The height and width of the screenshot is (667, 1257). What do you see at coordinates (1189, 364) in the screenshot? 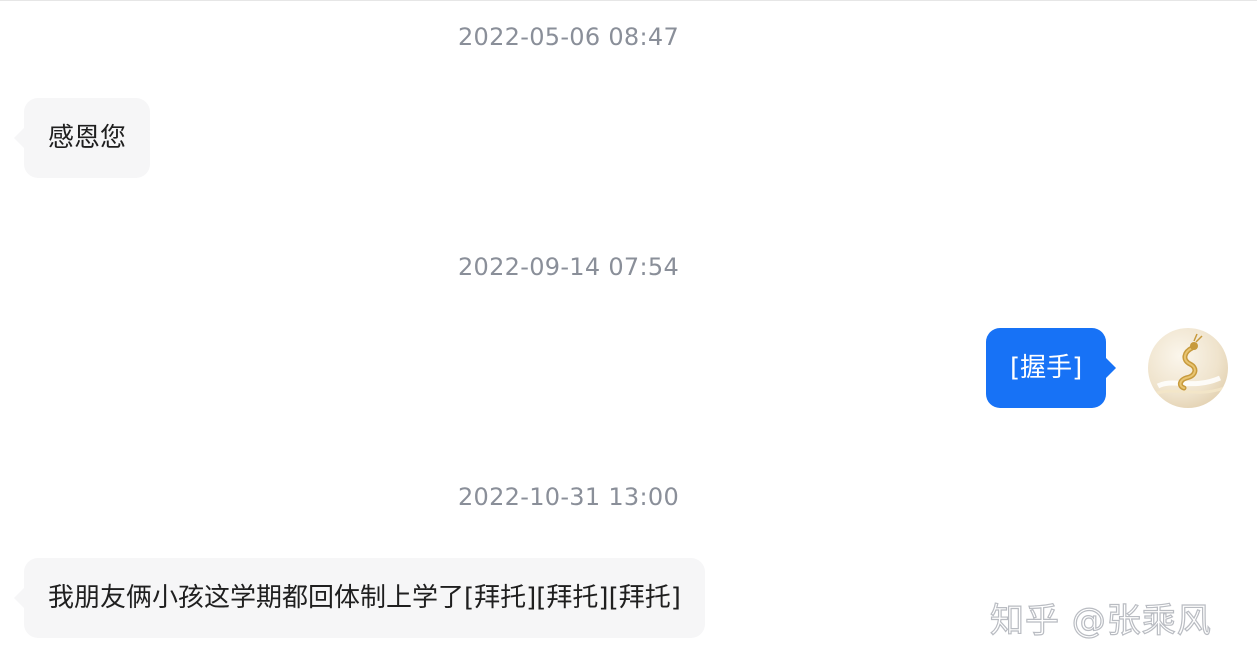
I see `dragon-avatar-icon` at bounding box center [1189, 364].